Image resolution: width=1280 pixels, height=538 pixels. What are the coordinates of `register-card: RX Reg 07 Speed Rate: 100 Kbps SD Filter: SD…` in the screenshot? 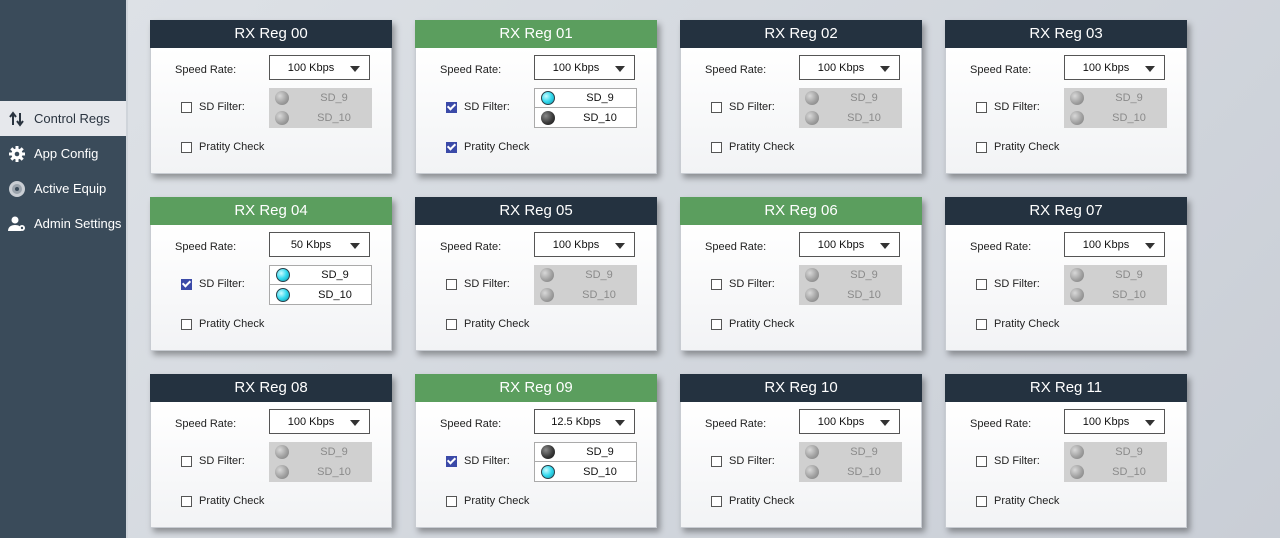 It's located at (1066, 274).